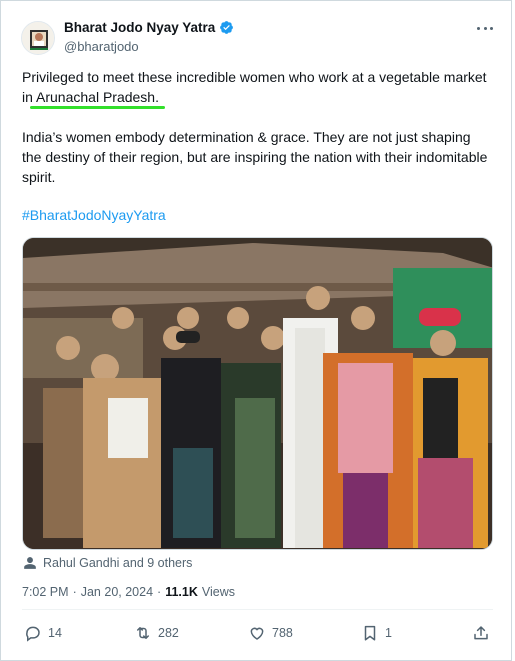 This screenshot has width=515, height=661. I want to click on hashtag-link: #BharatJodoNyayYatra, so click(94, 215).